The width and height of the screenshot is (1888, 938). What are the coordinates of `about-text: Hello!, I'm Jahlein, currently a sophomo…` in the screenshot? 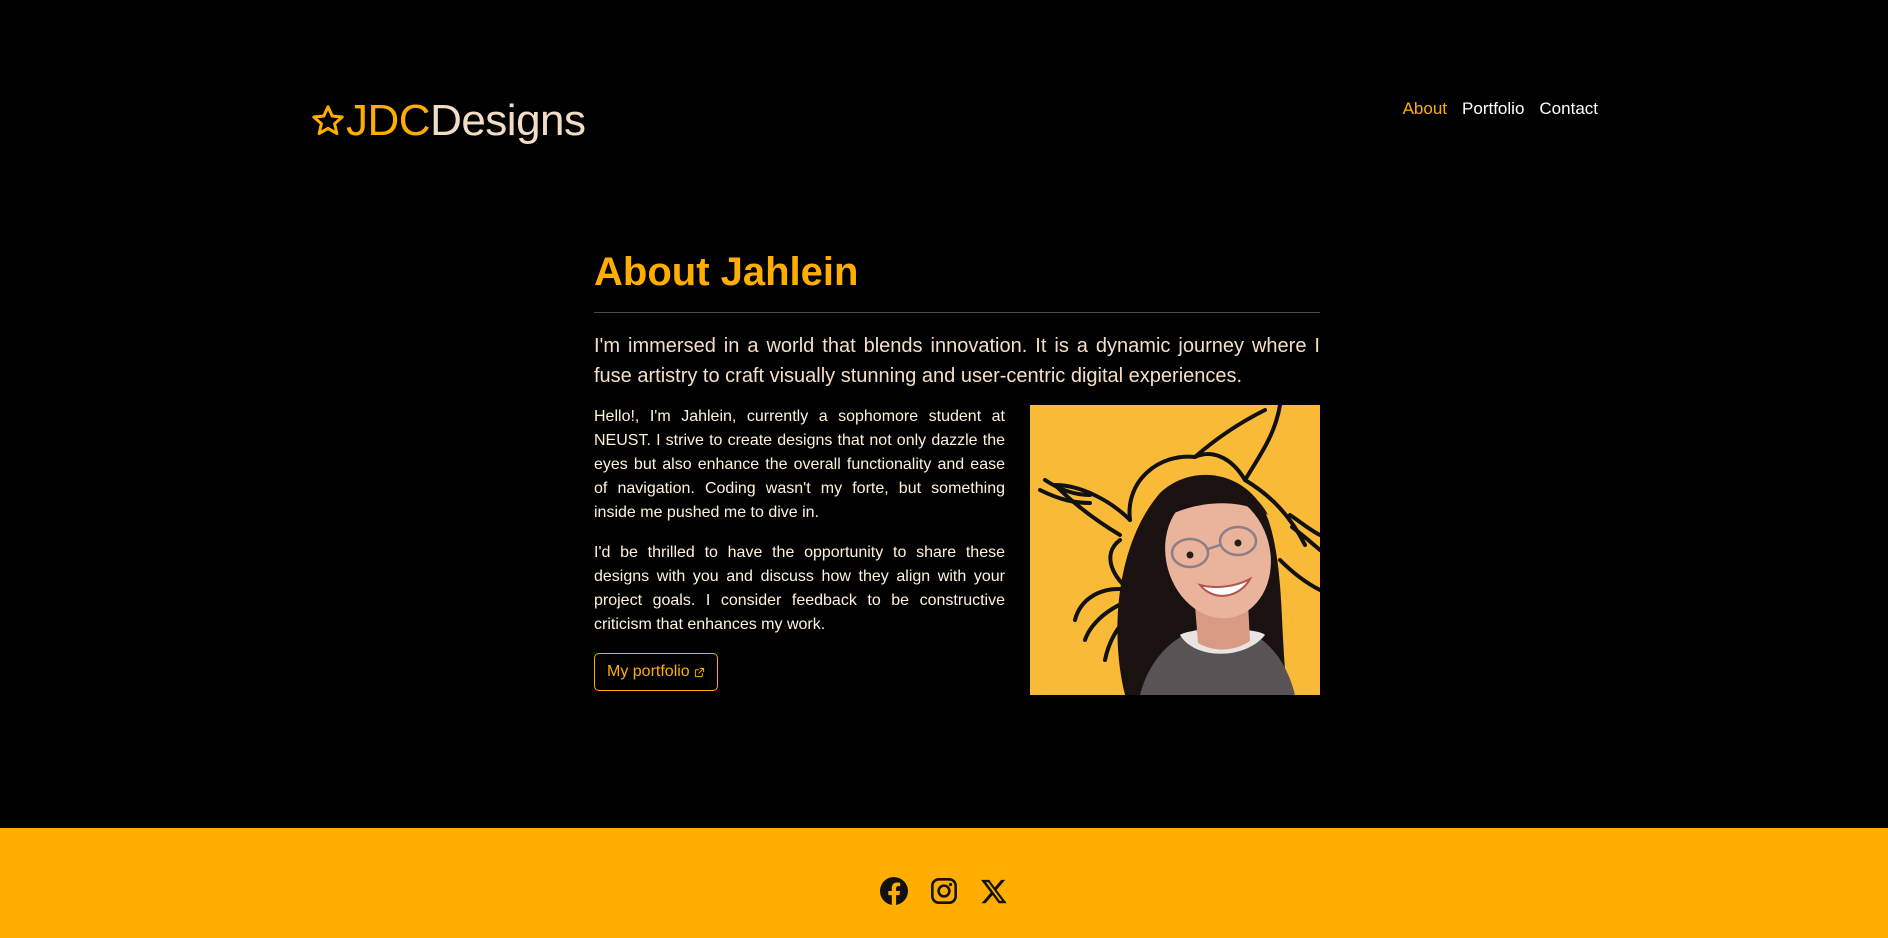 It's located at (799, 550).